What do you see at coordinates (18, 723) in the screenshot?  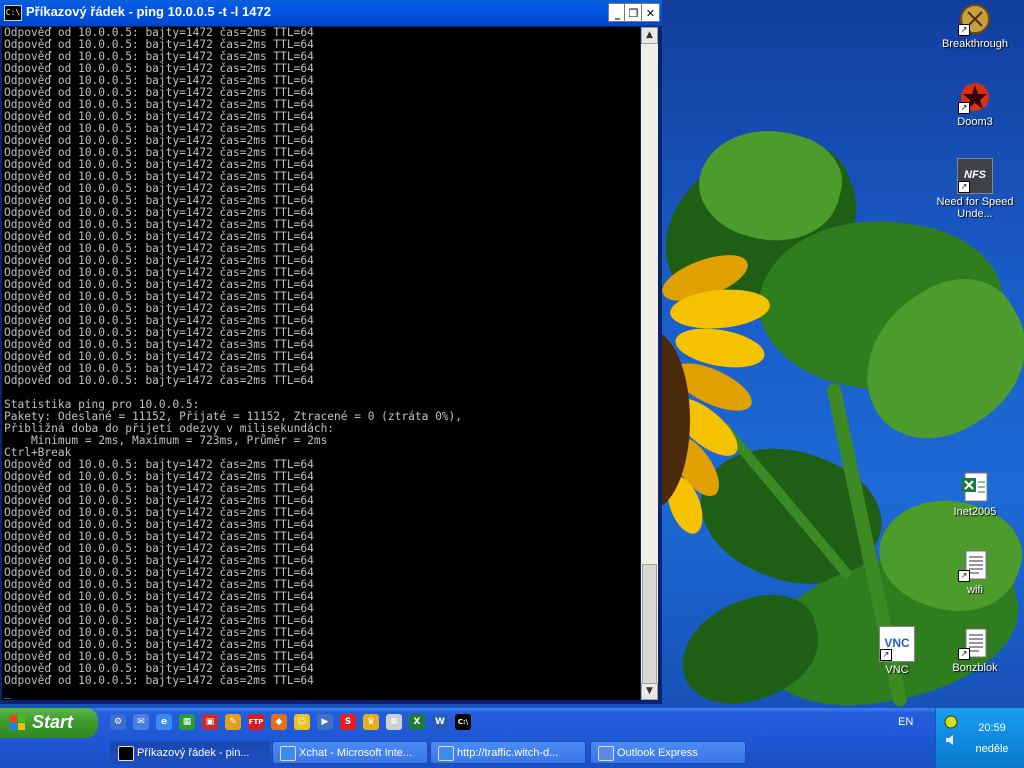 I see `windows-logo-icon` at bounding box center [18, 723].